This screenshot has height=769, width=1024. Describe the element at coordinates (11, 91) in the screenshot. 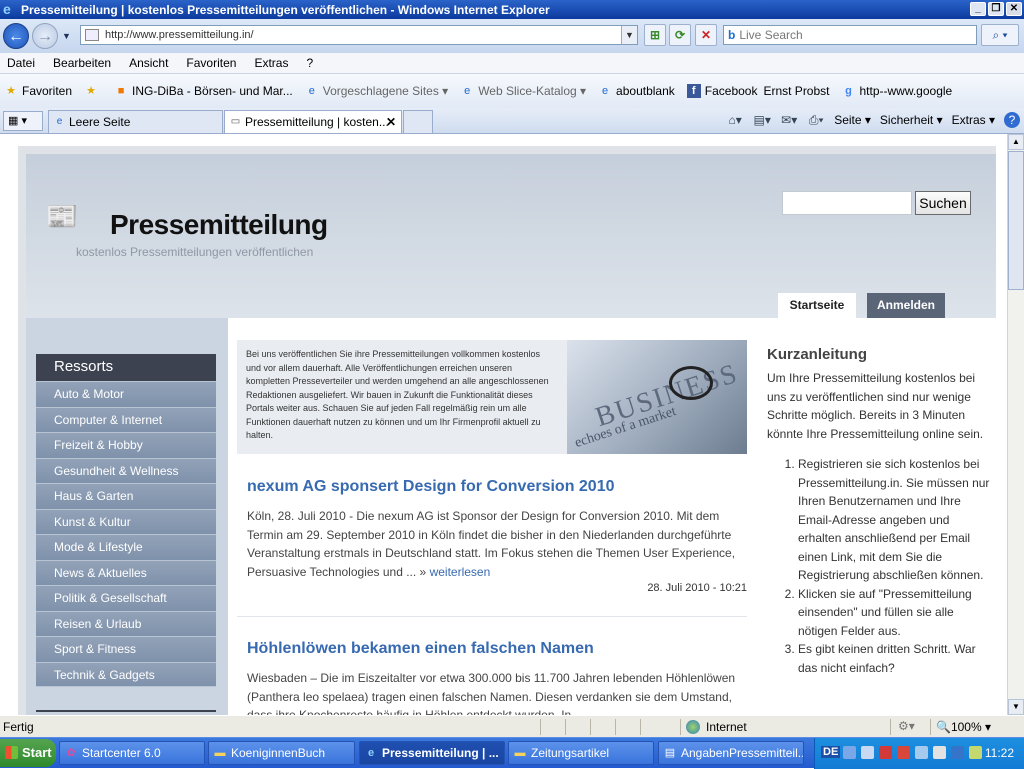

I see `star-icon: ★` at that location.